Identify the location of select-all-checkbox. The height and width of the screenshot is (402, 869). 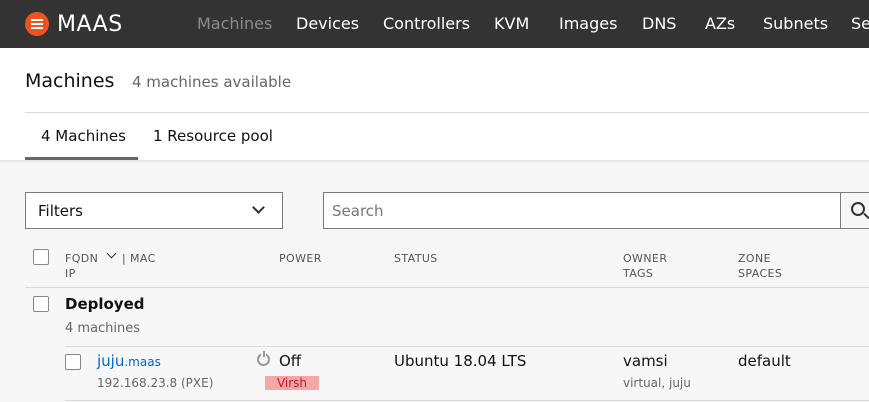
(41, 257).